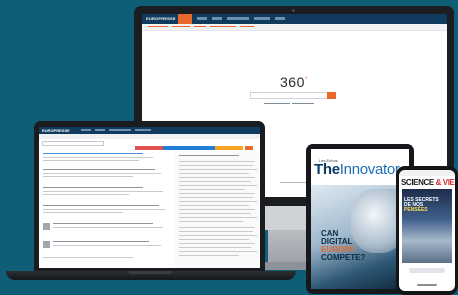 This screenshot has width=458, height=295. What do you see at coordinates (293, 10) in the screenshot?
I see `monitor-camera` at bounding box center [293, 10].